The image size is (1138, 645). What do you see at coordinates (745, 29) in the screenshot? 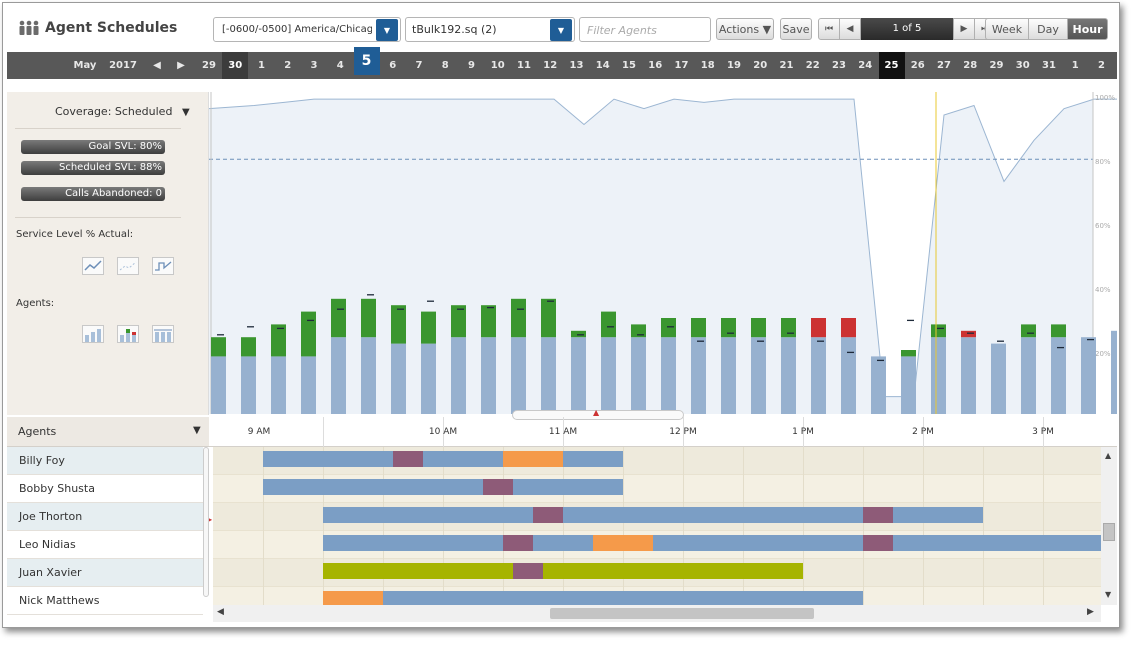
I see `actions-button: Actions ▼` at bounding box center [745, 29].